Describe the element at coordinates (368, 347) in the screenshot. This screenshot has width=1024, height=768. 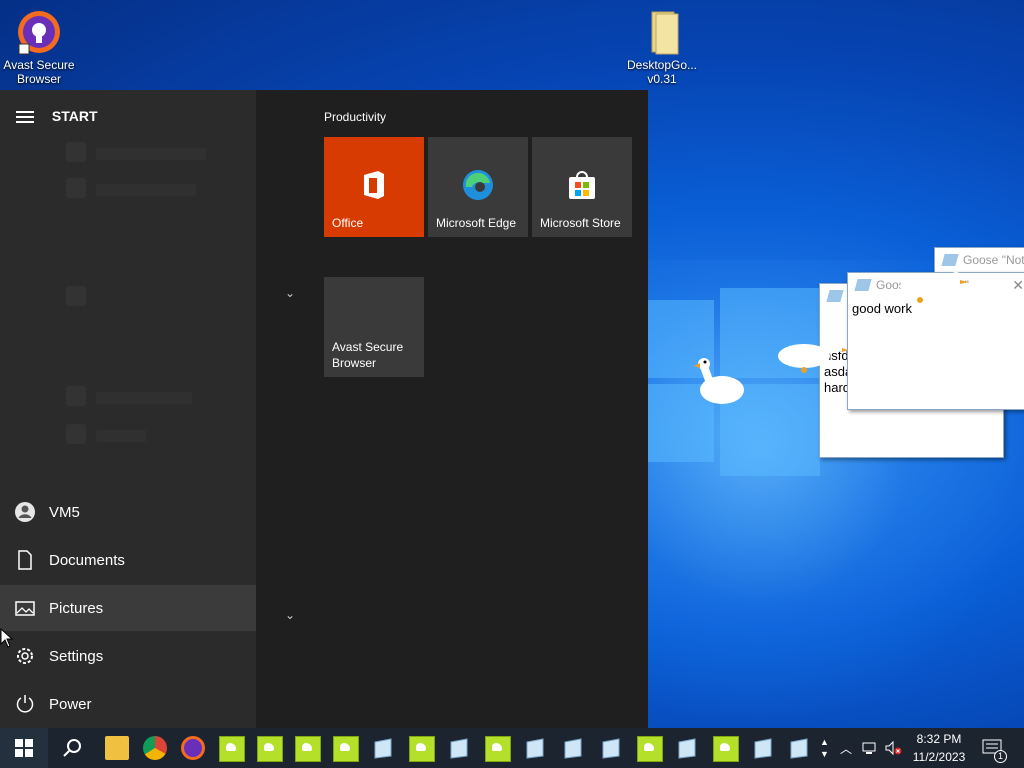
I see `tile-label-line: Avast Secure` at that location.